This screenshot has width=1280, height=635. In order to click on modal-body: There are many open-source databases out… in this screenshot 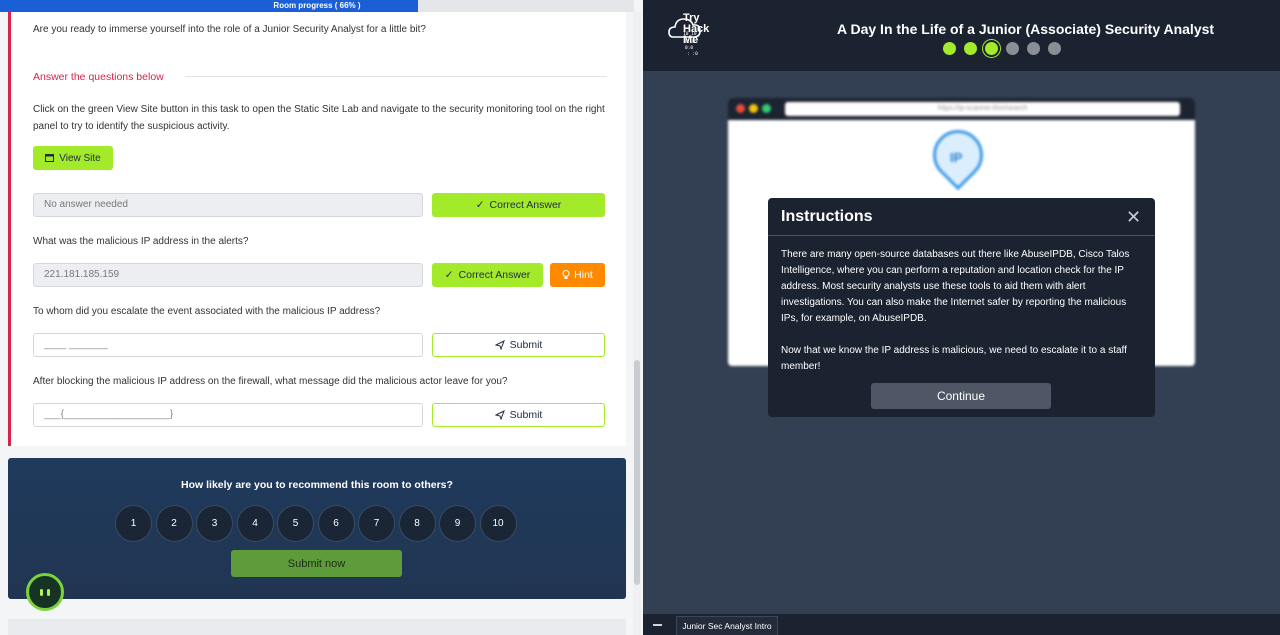, I will do `click(962, 311)`.